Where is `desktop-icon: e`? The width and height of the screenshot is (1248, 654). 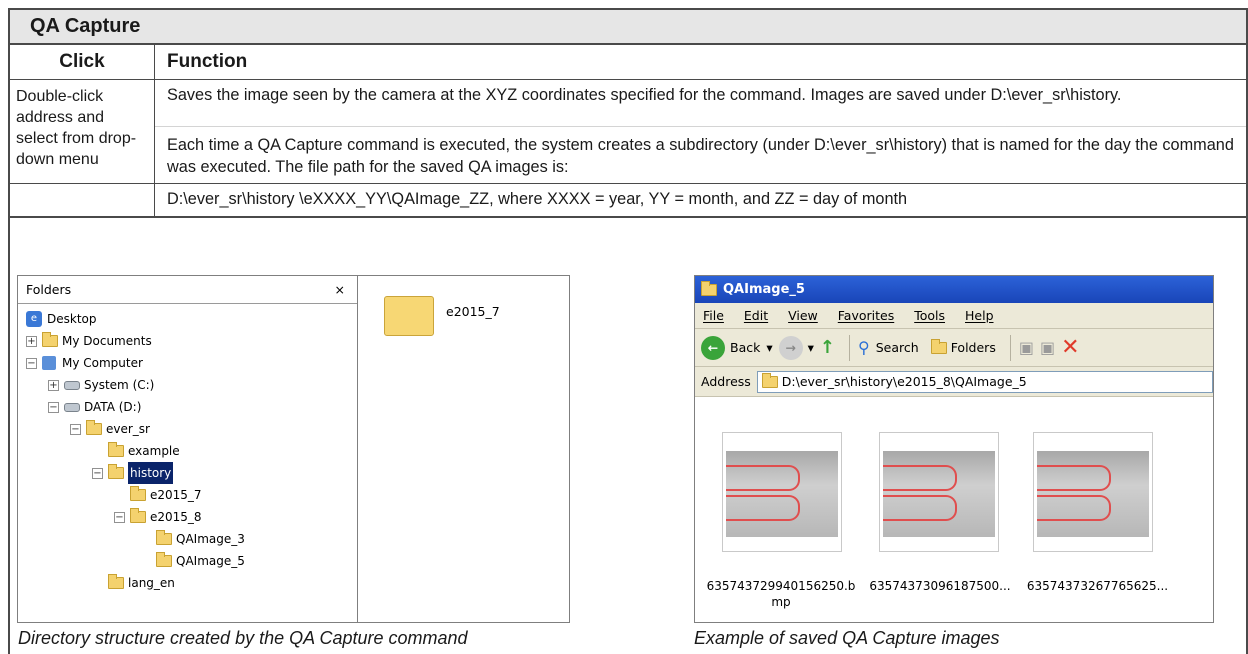 desktop-icon: e is located at coordinates (34, 319).